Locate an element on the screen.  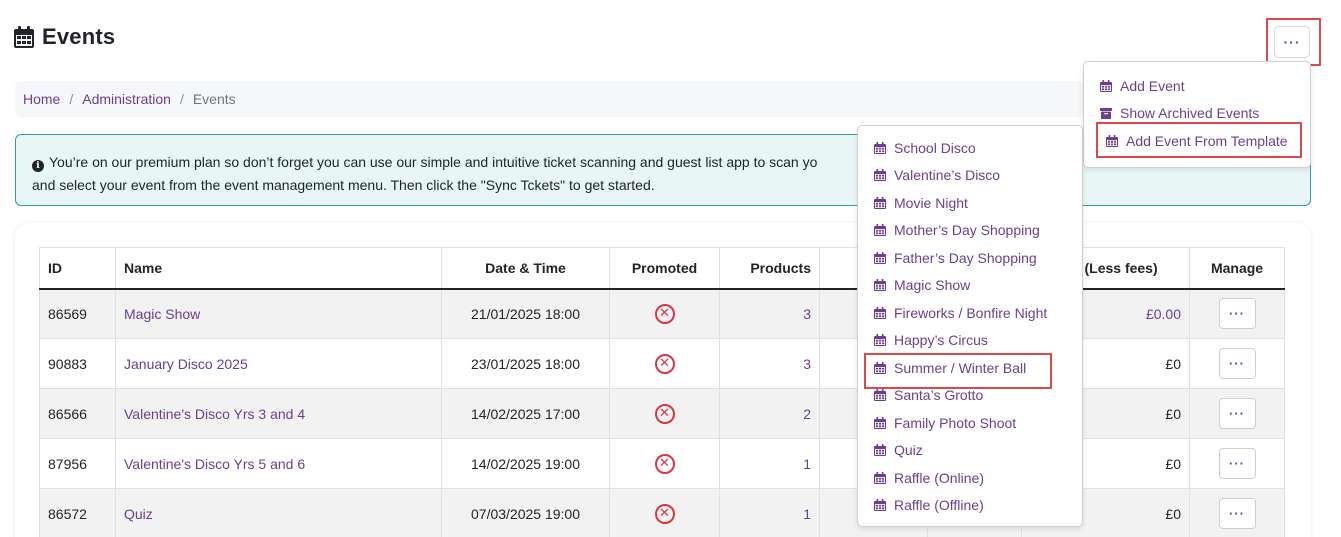
menu-item-label: Add Event From Template is located at coordinates (1207, 140).